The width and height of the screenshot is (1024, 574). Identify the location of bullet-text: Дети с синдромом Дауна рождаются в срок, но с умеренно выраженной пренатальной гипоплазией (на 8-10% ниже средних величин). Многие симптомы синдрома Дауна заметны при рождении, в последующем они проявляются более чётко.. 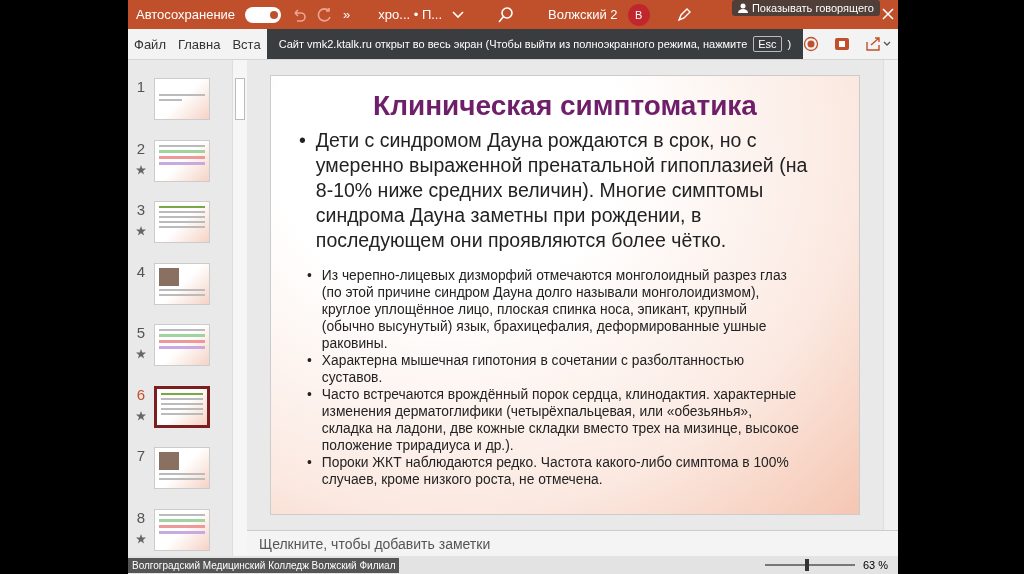
(562, 191).